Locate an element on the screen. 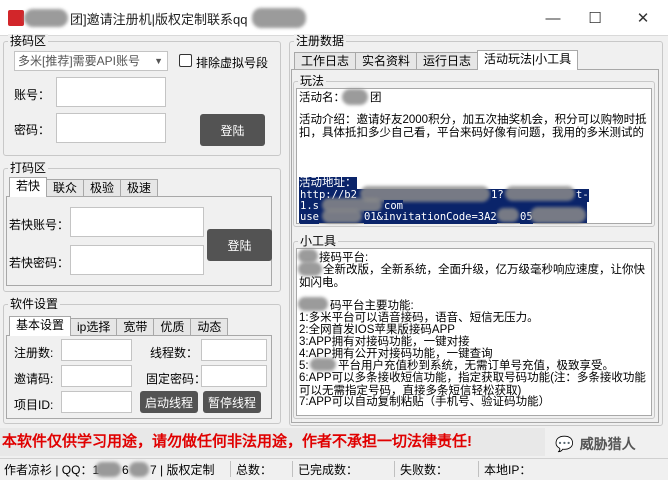  dama-tabs: 若快 联众 极验 极速 is located at coordinates (84, 187).